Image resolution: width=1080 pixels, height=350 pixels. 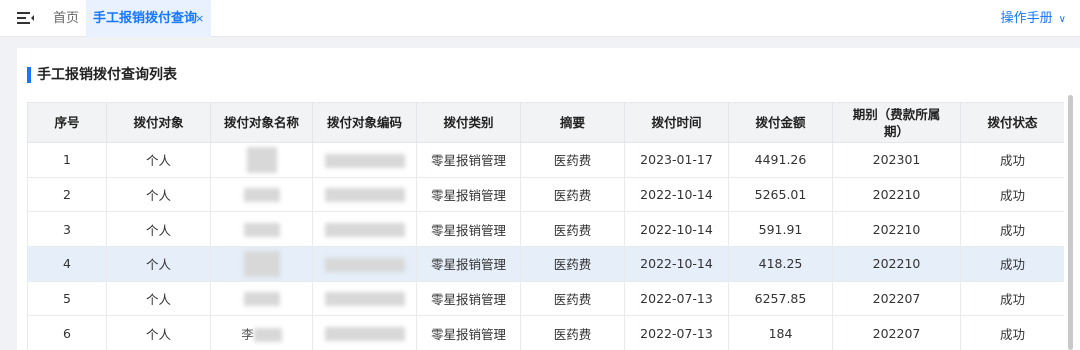 I want to click on vertical-scrollbar, so click(x=1070, y=222).